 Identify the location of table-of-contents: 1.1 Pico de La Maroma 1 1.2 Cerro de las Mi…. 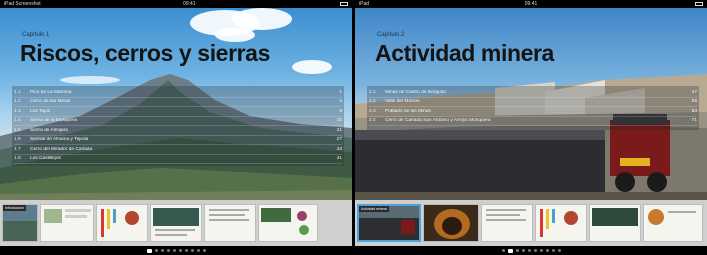
(178, 126).